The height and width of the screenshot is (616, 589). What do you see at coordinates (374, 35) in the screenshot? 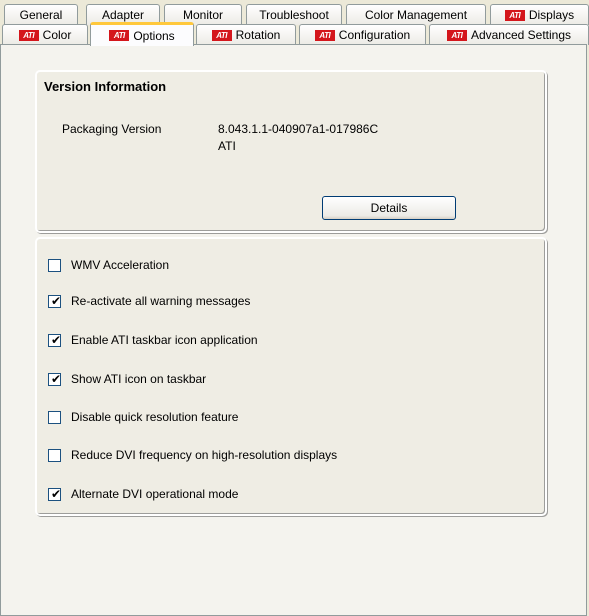
I see `tab-label: Configuration` at bounding box center [374, 35].